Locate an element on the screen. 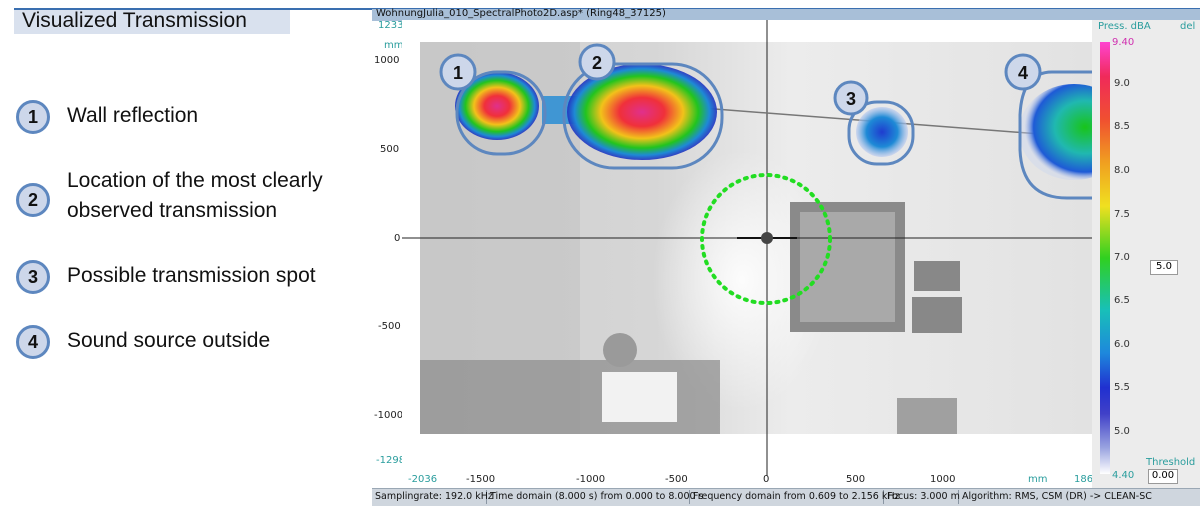  legend-number-4: 4 is located at coordinates (33, 342).